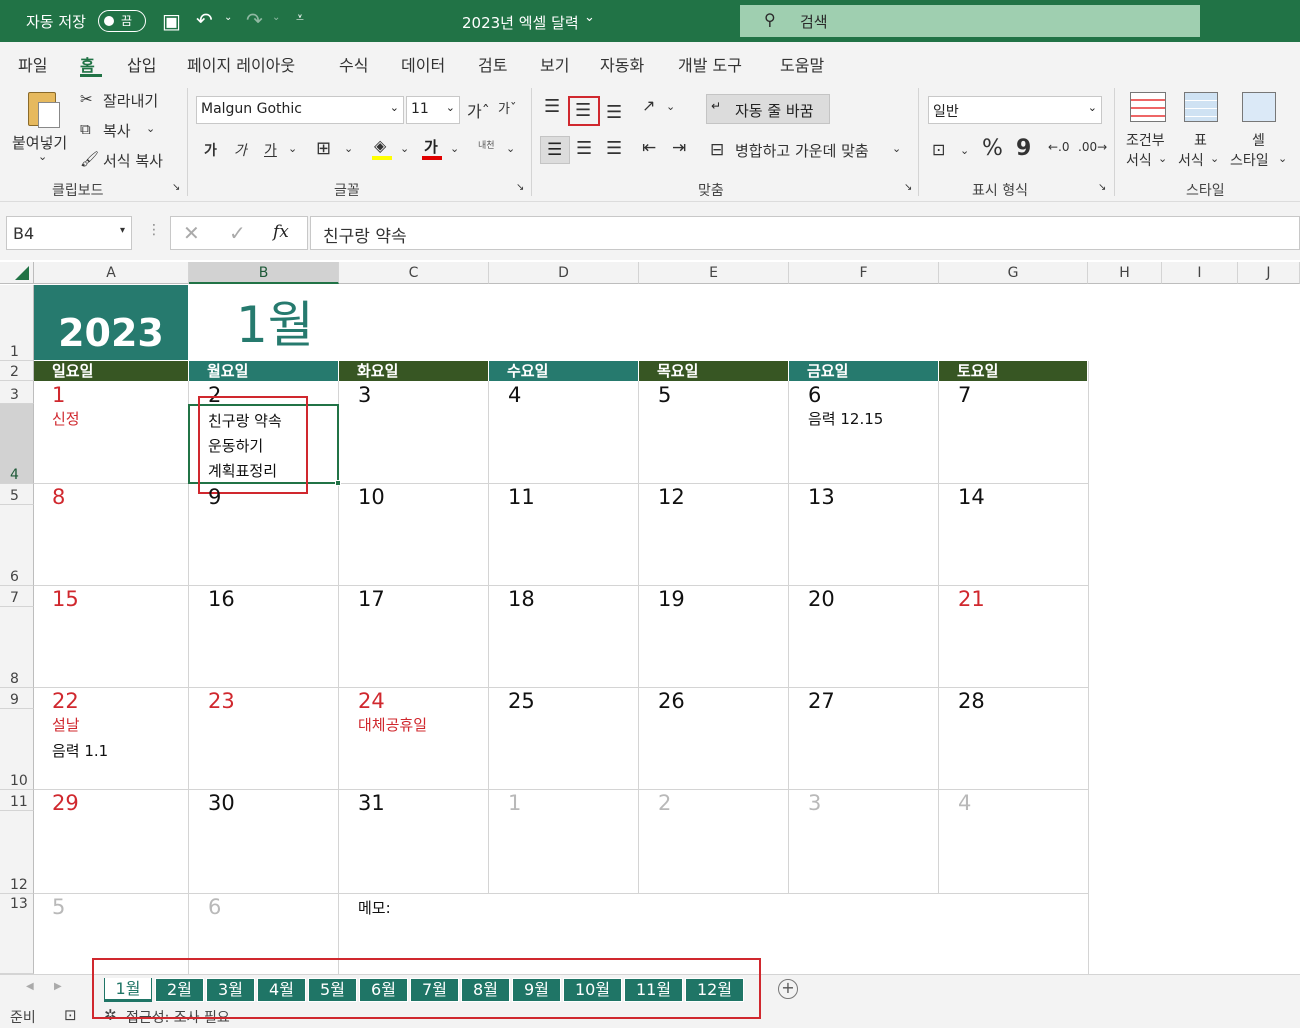 This screenshot has height=1028, width=1300. Describe the element at coordinates (254, 20) in the screenshot. I see `redo-icon: ↷` at that location.